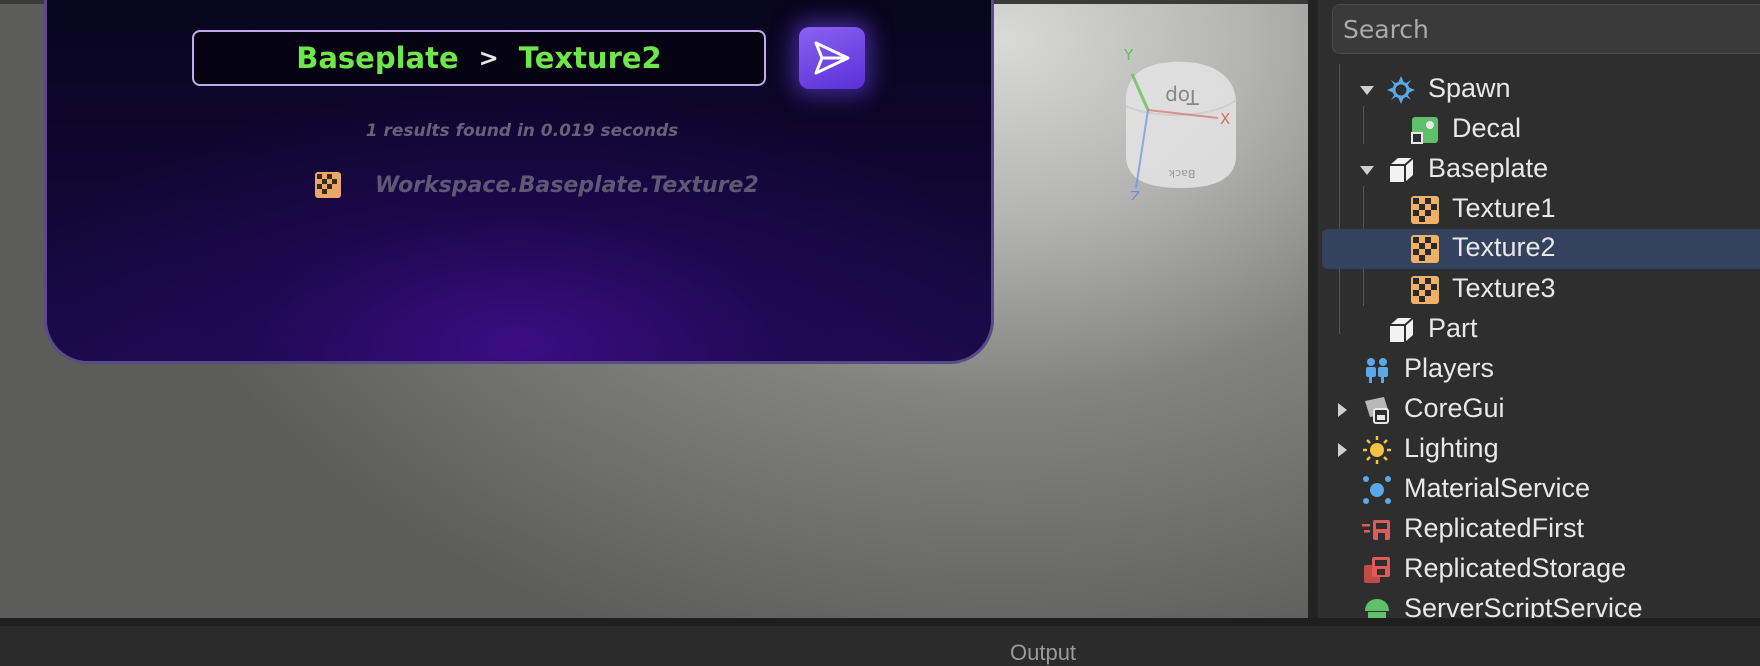 Image resolution: width=1760 pixels, height=666 pixels. Describe the element at coordinates (1043, 652) in the screenshot. I see `output-panel-title: Output` at that location.